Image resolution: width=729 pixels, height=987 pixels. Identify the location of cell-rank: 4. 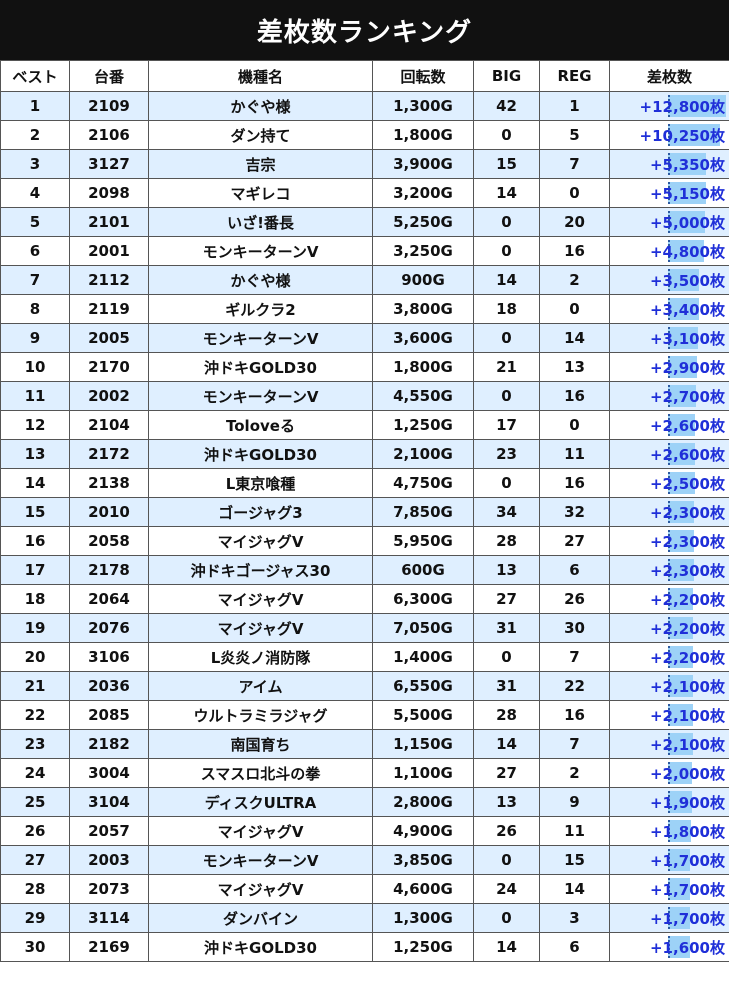
(35, 193).